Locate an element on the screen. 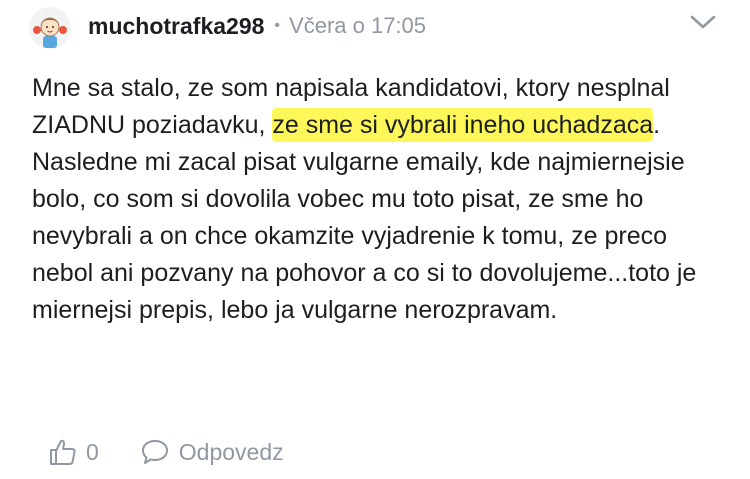 The width and height of the screenshot is (750, 479). speech-bubble-icon is located at coordinates (154, 452).